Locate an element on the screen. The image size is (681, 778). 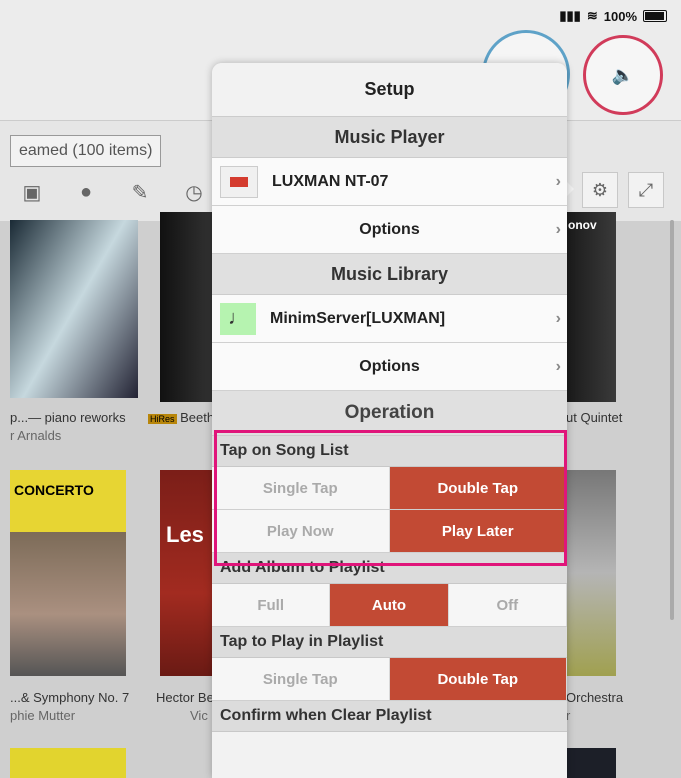
album-title: ut Quintet is located at coordinates (594, 417).